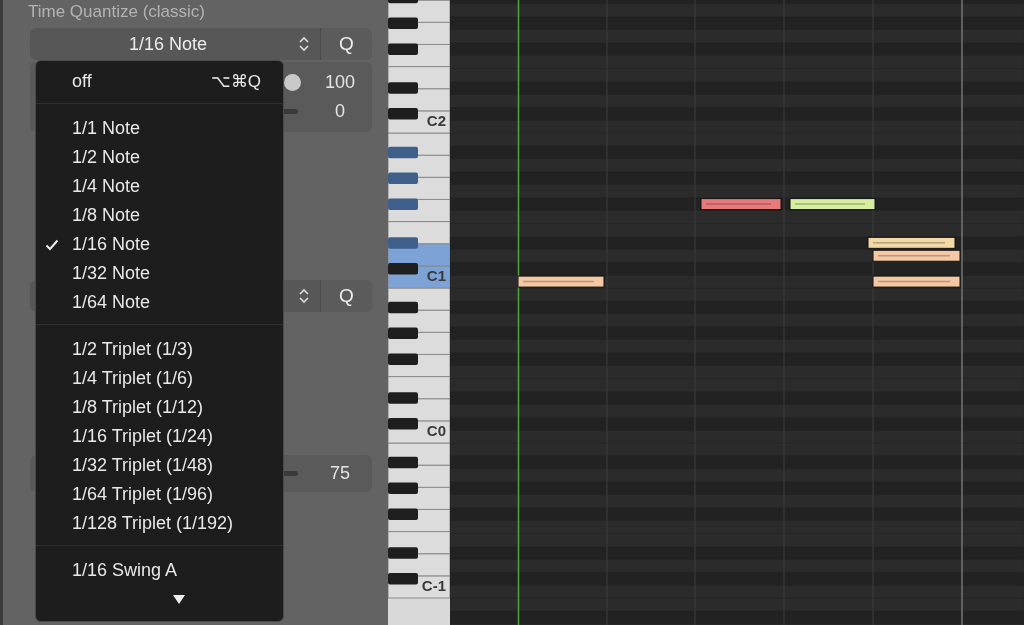 The width and height of the screenshot is (1024, 625). Describe the element at coordinates (419, 312) in the screenshot. I see `piano-keyboard-drawing` at that location.